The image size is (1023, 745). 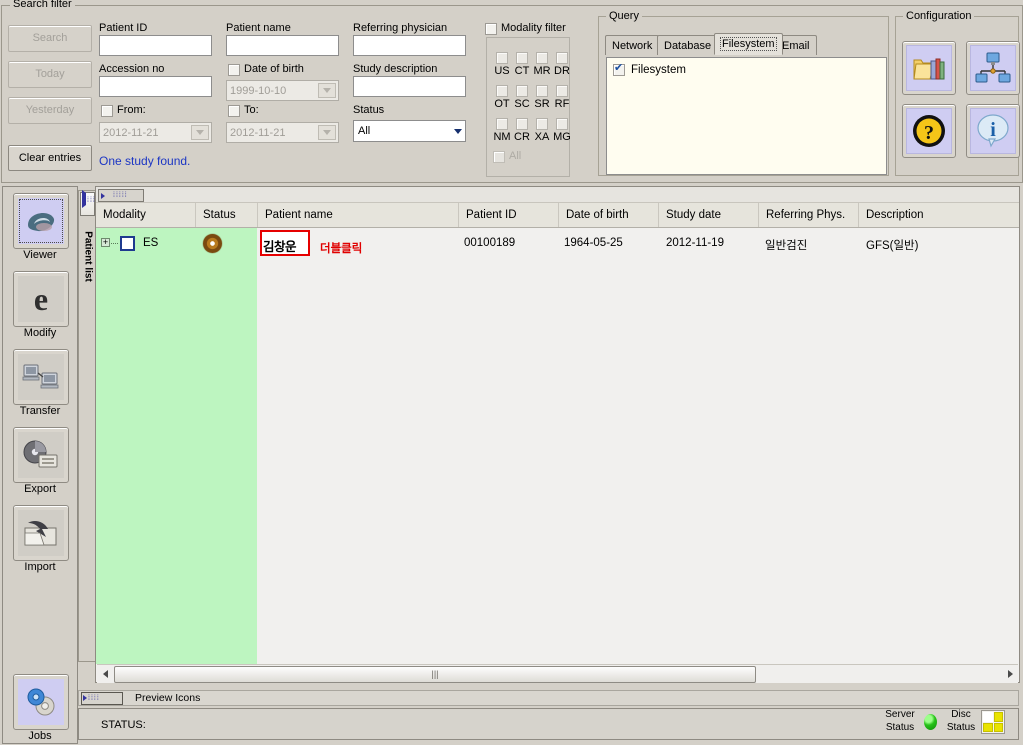 I want to click on search-button: Search, so click(x=50, y=38).